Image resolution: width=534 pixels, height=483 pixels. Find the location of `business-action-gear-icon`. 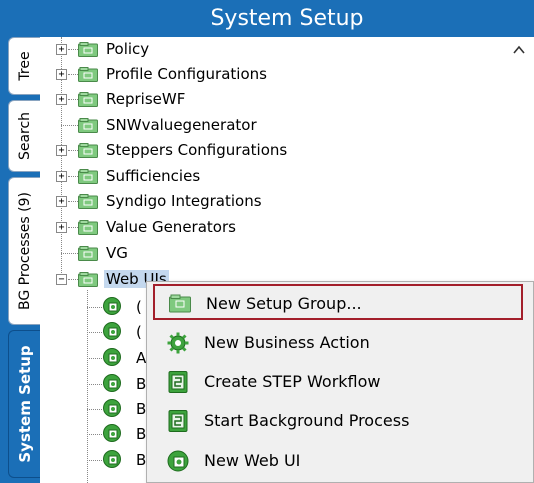

business-action-gear-icon is located at coordinates (178, 343).